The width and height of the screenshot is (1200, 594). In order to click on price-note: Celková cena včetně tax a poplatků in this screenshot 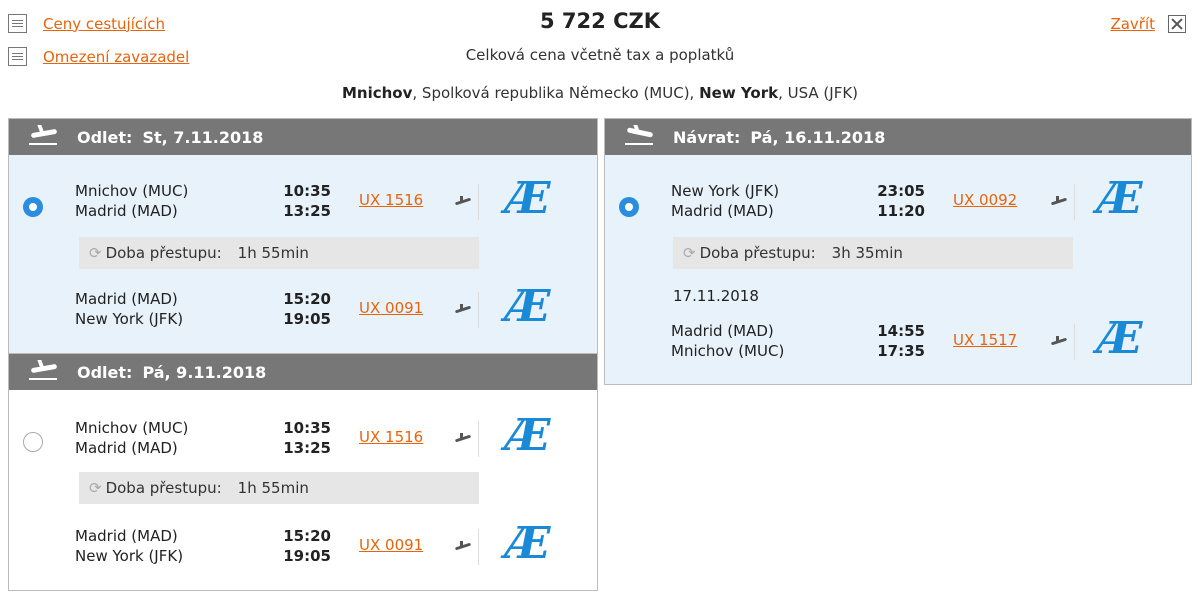, I will do `click(600, 55)`.